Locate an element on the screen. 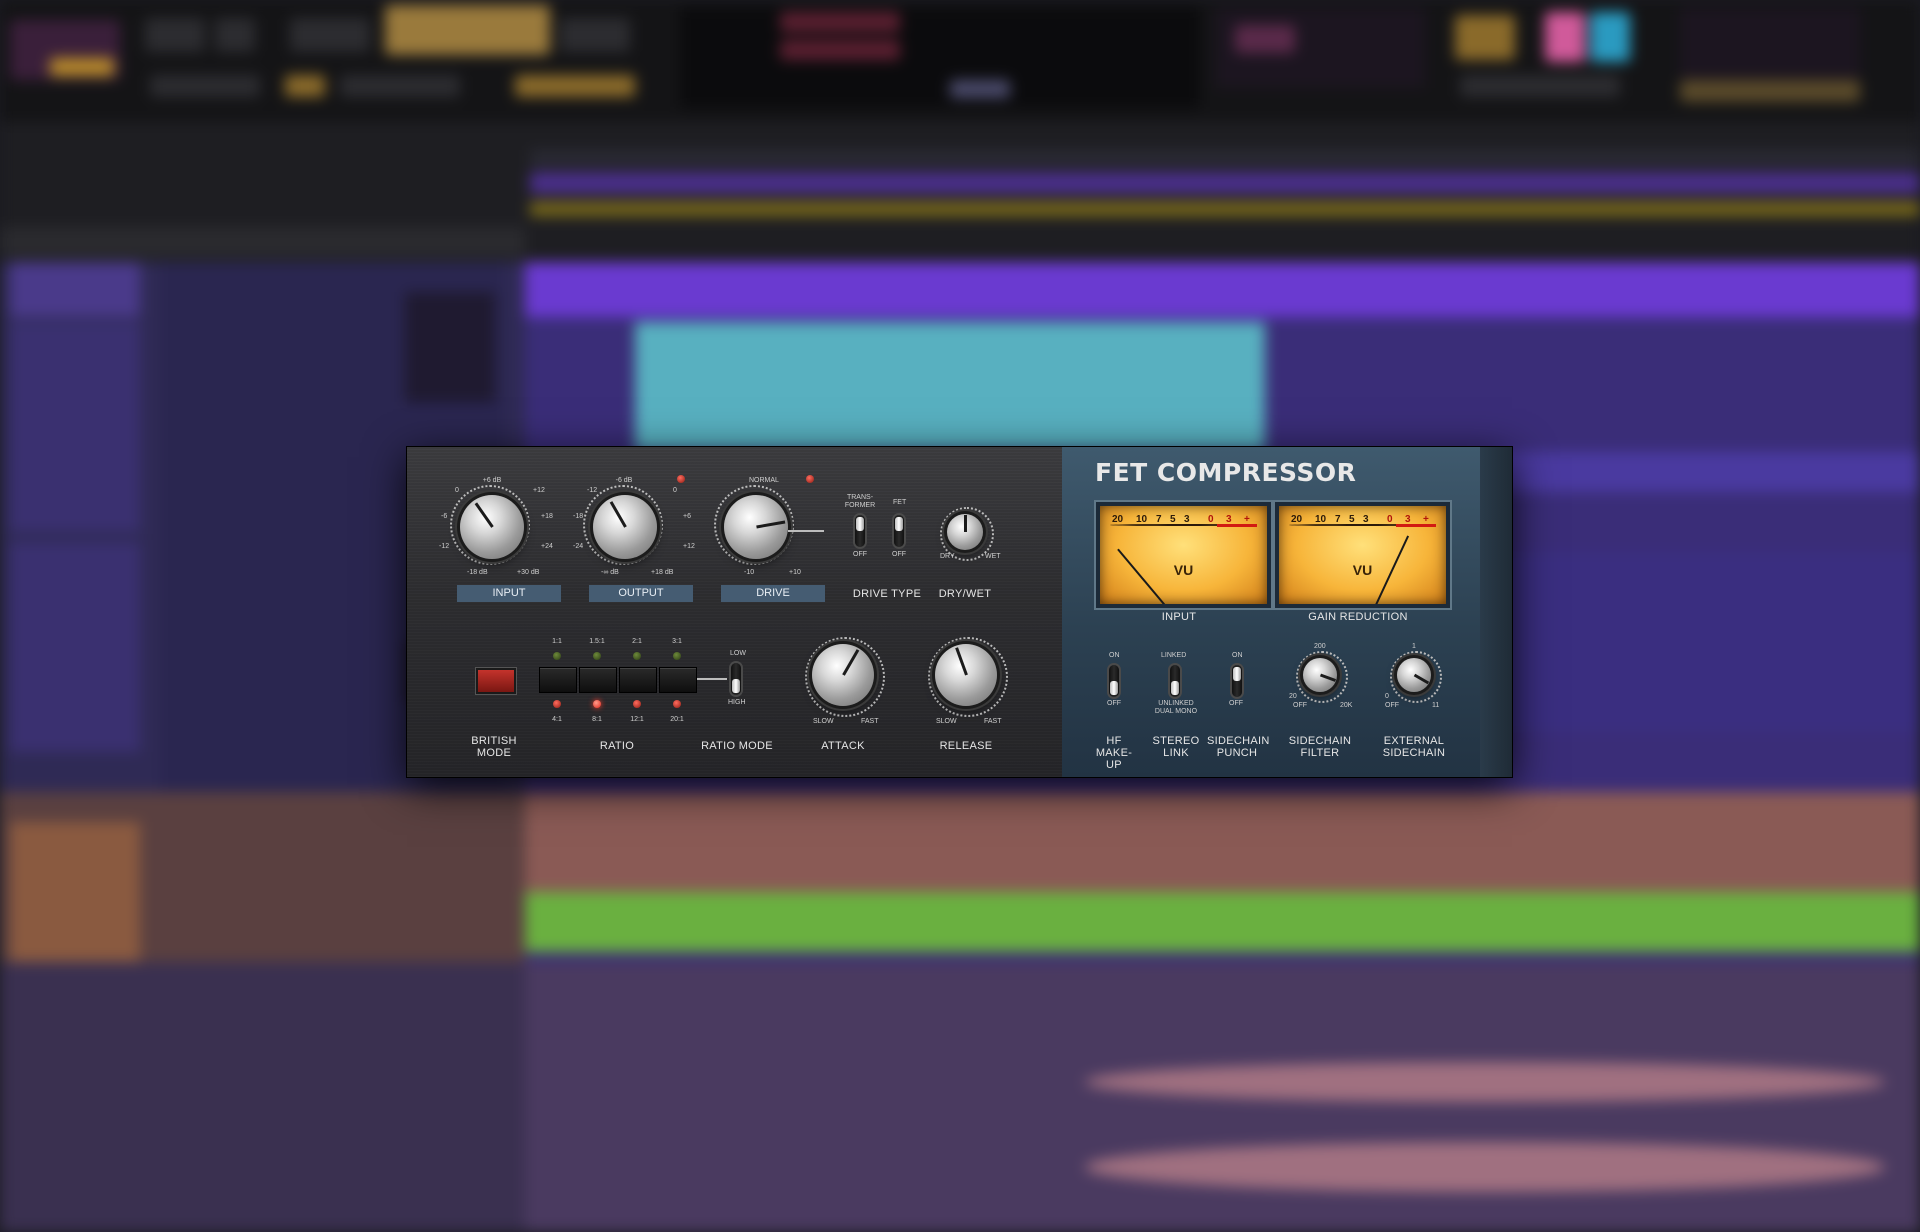 The width and height of the screenshot is (1920, 1232). ratio-label: 8:1 is located at coordinates (597, 719).